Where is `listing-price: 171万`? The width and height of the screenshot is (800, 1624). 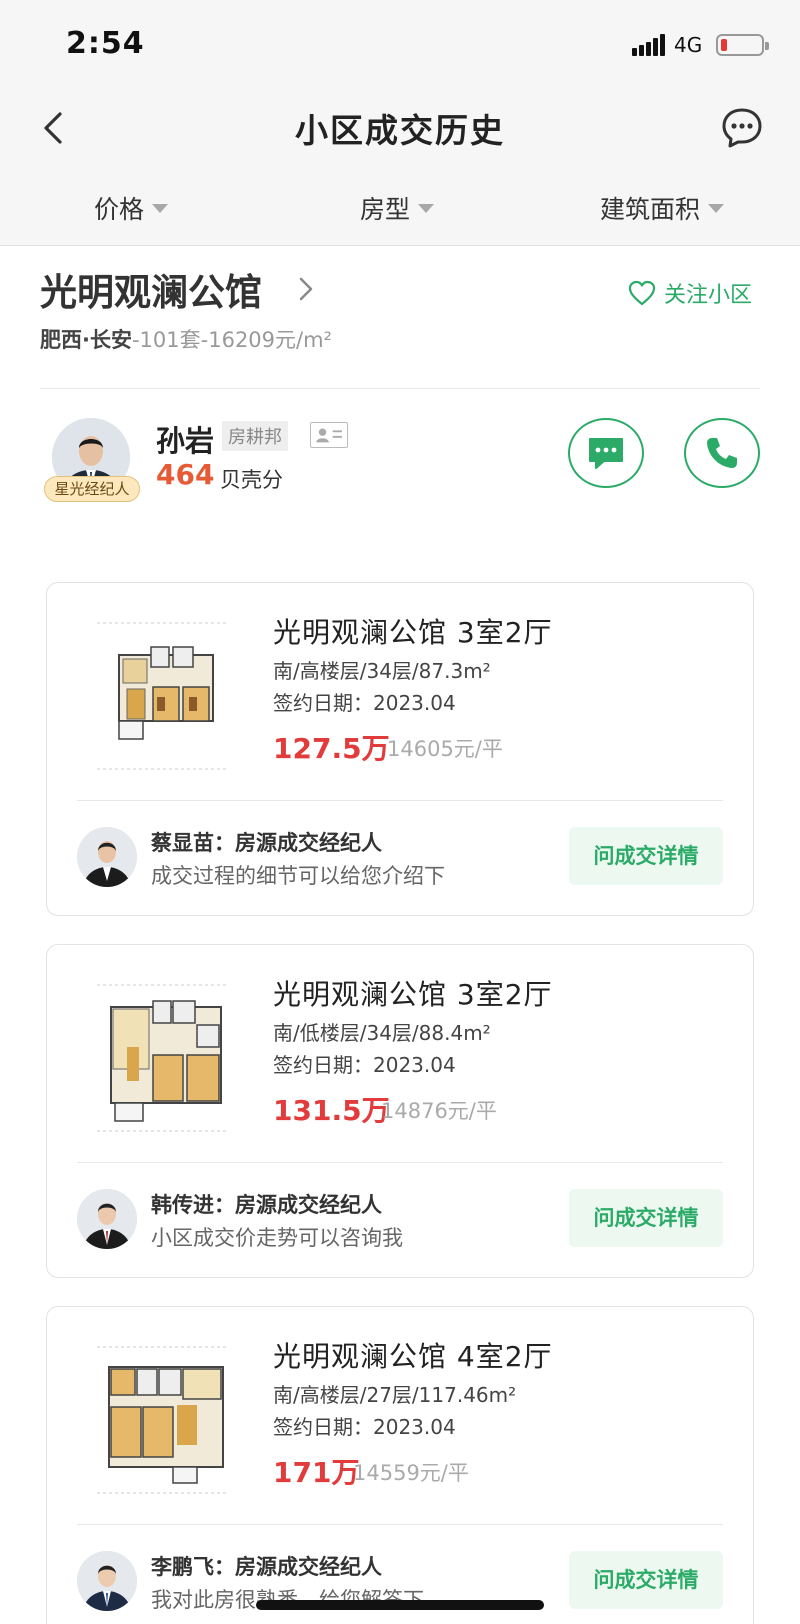 listing-price: 171万 is located at coordinates (316, 1472).